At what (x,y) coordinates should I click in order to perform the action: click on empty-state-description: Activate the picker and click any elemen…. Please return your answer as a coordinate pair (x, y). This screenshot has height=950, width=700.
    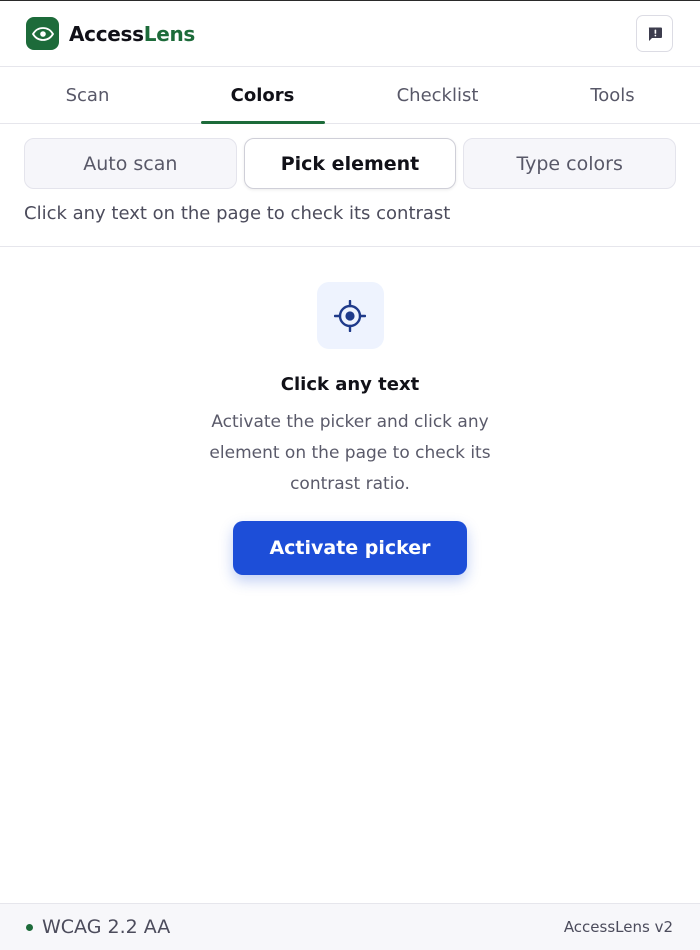
    Looking at the image, I should click on (350, 453).